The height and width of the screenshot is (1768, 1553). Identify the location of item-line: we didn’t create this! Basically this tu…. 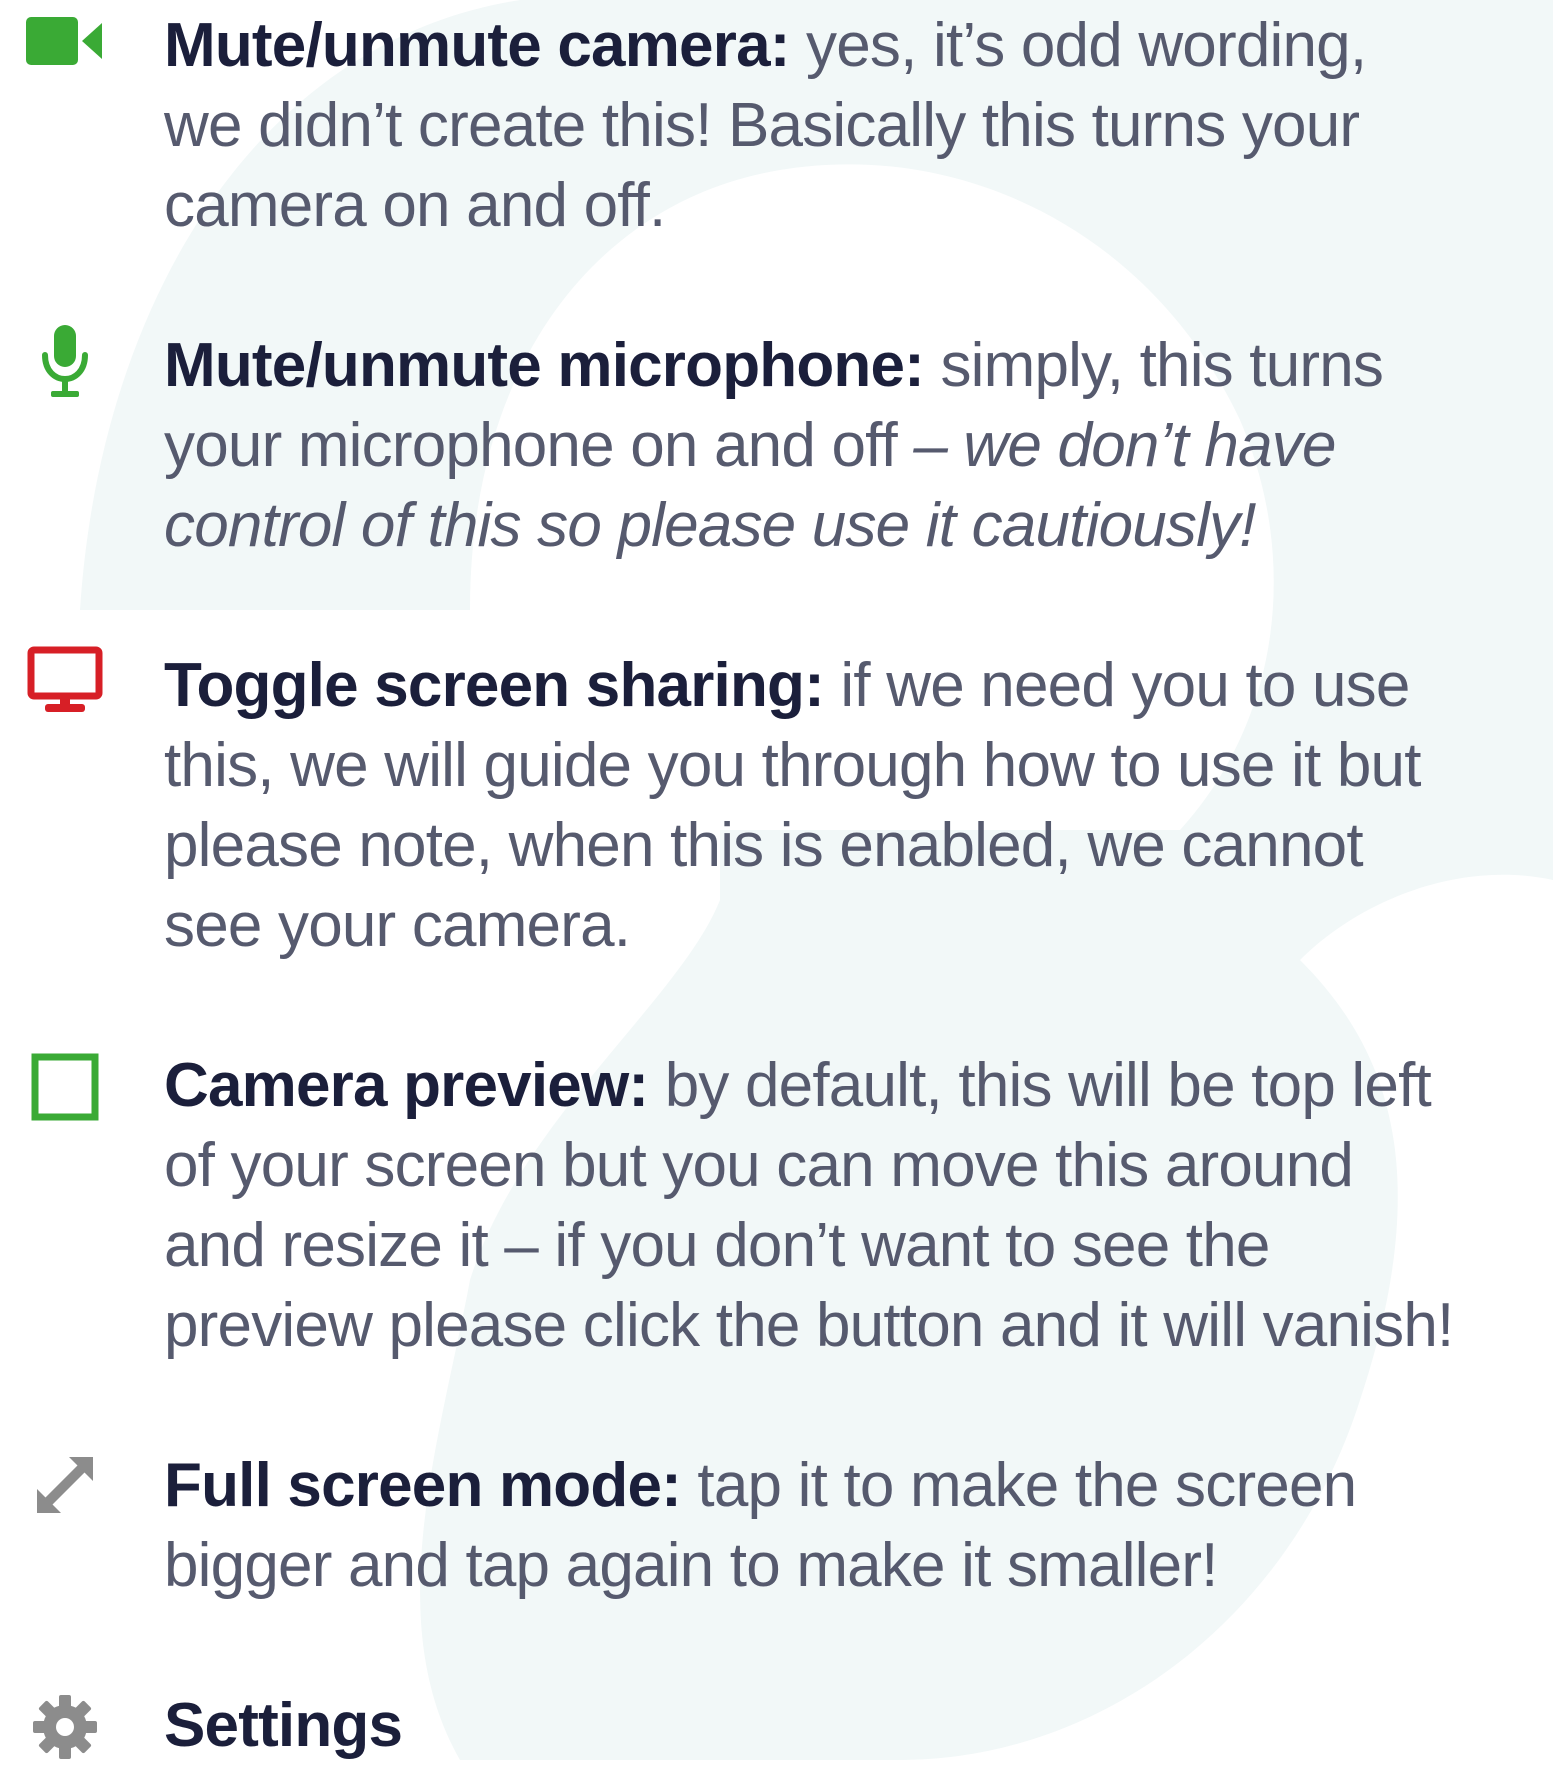
(762, 125).